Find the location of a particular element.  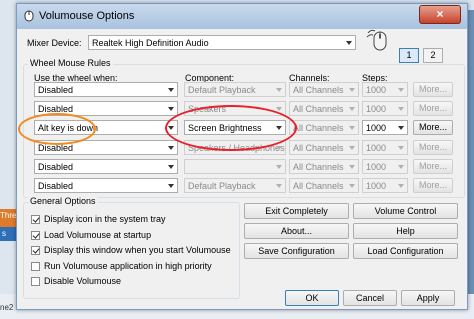

use-wheel-value: Alt key is down is located at coordinates (68, 128).